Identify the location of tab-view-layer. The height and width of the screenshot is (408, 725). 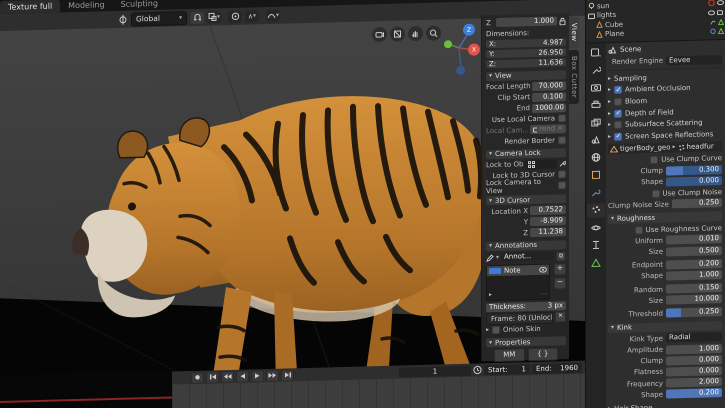
(596, 122).